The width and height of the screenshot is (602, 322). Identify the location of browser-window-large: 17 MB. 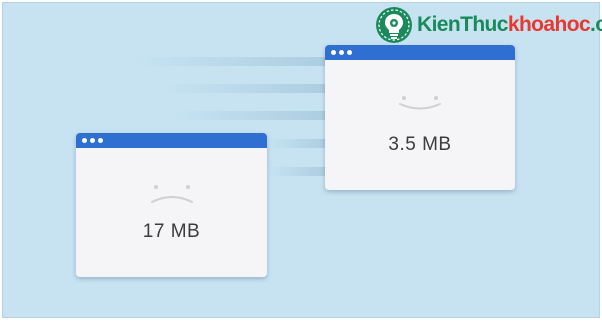
(171, 205).